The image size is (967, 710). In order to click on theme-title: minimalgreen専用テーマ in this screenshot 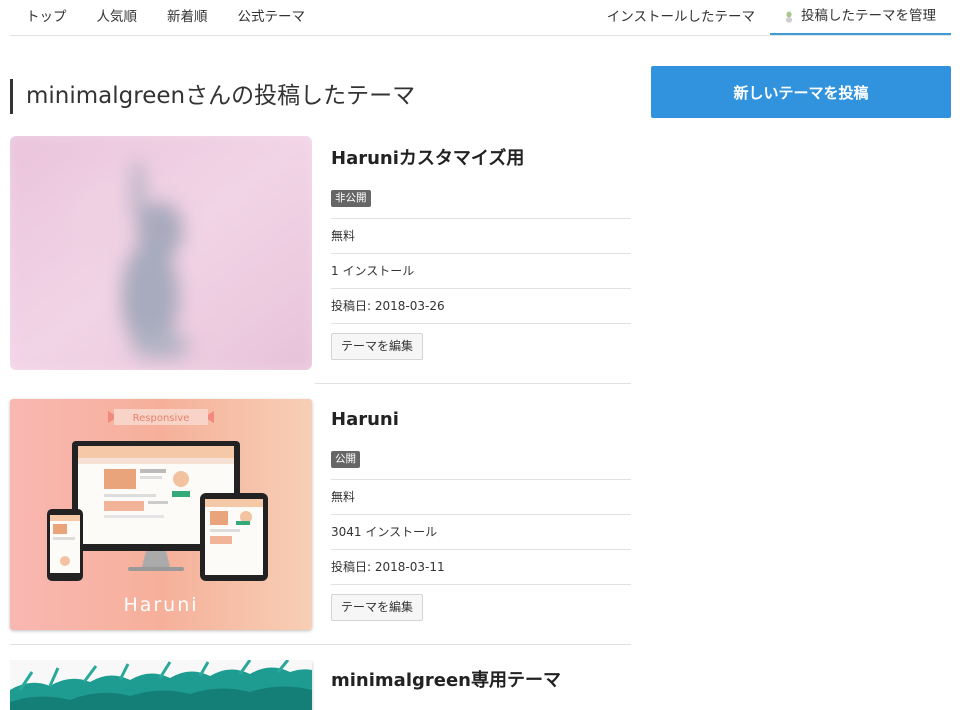, I will do `click(481, 681)`.